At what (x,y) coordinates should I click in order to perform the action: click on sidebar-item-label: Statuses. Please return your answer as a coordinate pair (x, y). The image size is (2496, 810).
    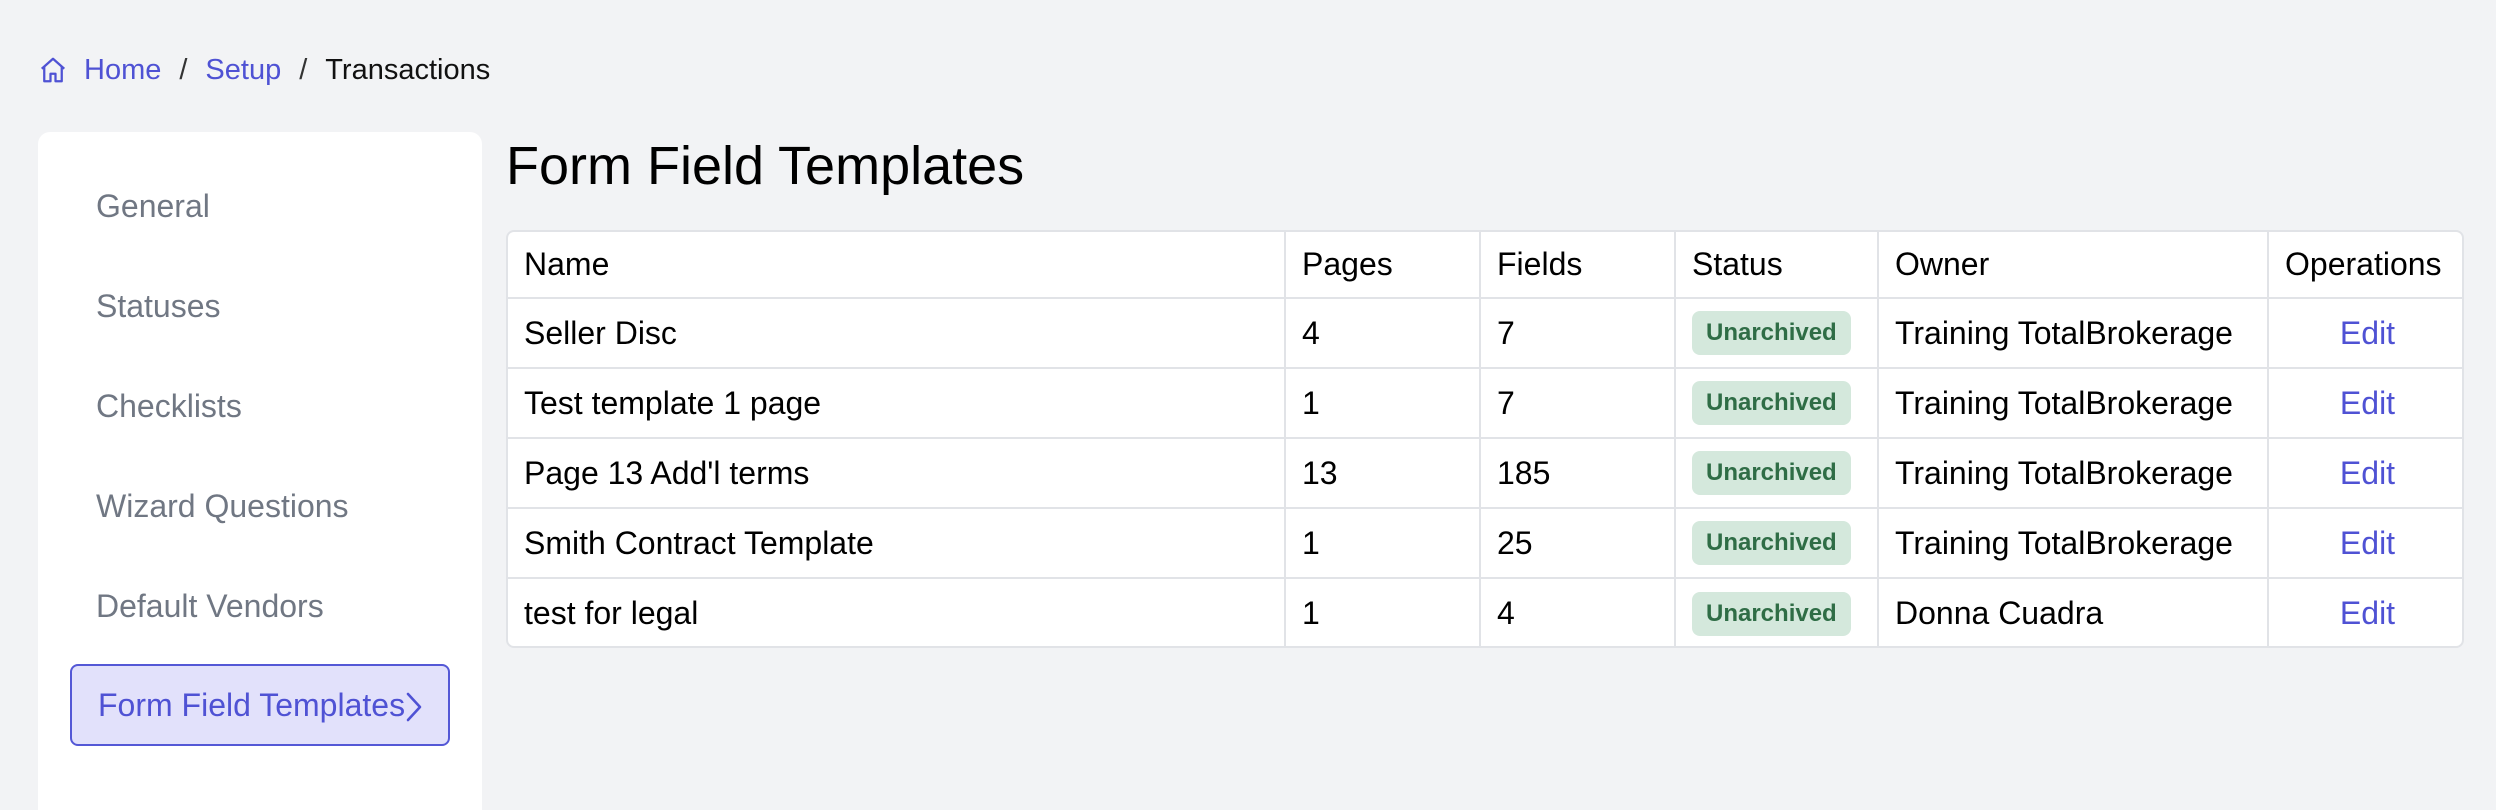
    Looking at the image, I should click on (158, 305).